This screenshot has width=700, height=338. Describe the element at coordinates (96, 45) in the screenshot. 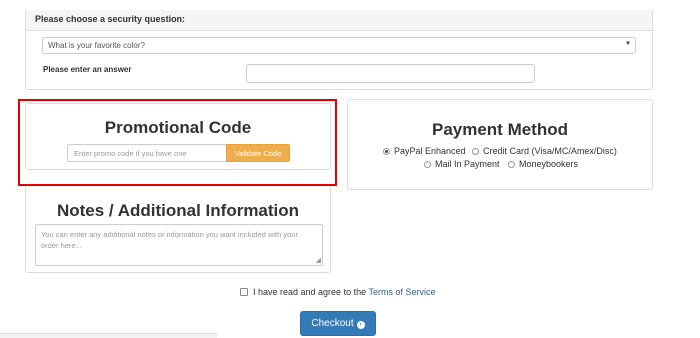

I see `security-question-selected: What is your favorite color?` at that location.